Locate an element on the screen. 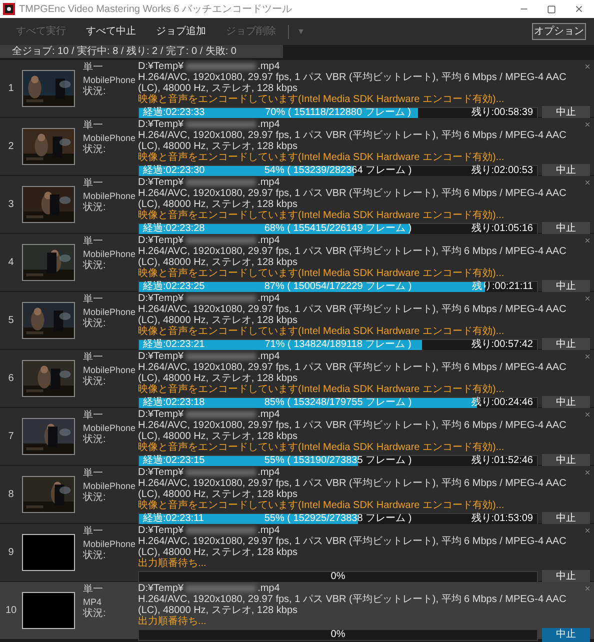  elapsed-time: 経過:02:23:33 is located at coordinates (174, 112).